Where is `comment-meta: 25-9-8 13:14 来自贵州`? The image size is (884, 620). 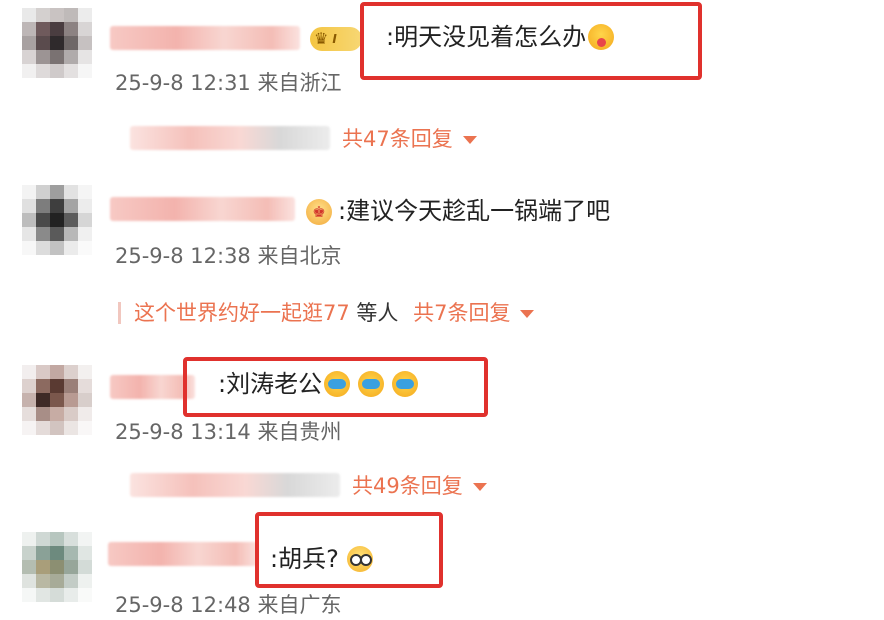 comment-meta: 25-9-8 13:14 来自贵州 is located at coordinates (228, 432).